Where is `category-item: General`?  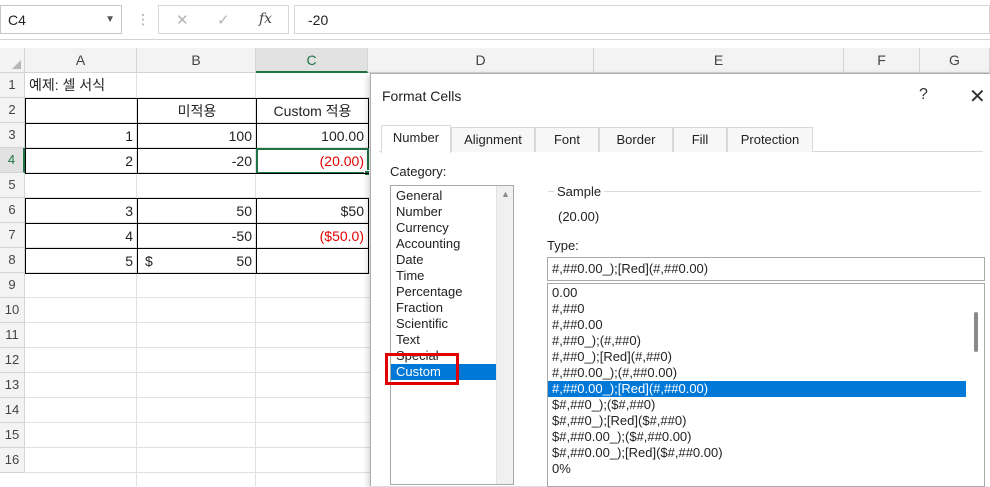
category-item: General is located at coordinates (444, 196).